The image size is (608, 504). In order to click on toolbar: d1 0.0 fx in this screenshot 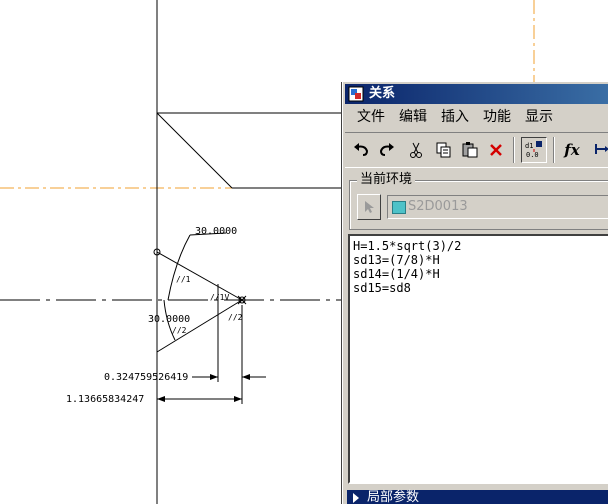, I will do `click(476, 150)`.